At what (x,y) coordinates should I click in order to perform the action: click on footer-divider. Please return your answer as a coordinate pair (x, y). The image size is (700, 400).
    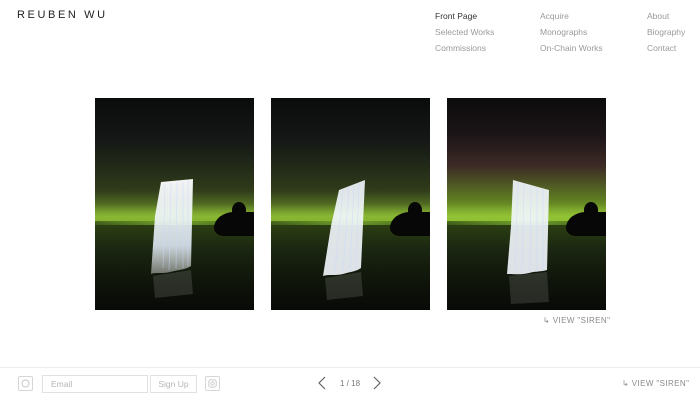
    Looking at the image, I should click on (350, 367).